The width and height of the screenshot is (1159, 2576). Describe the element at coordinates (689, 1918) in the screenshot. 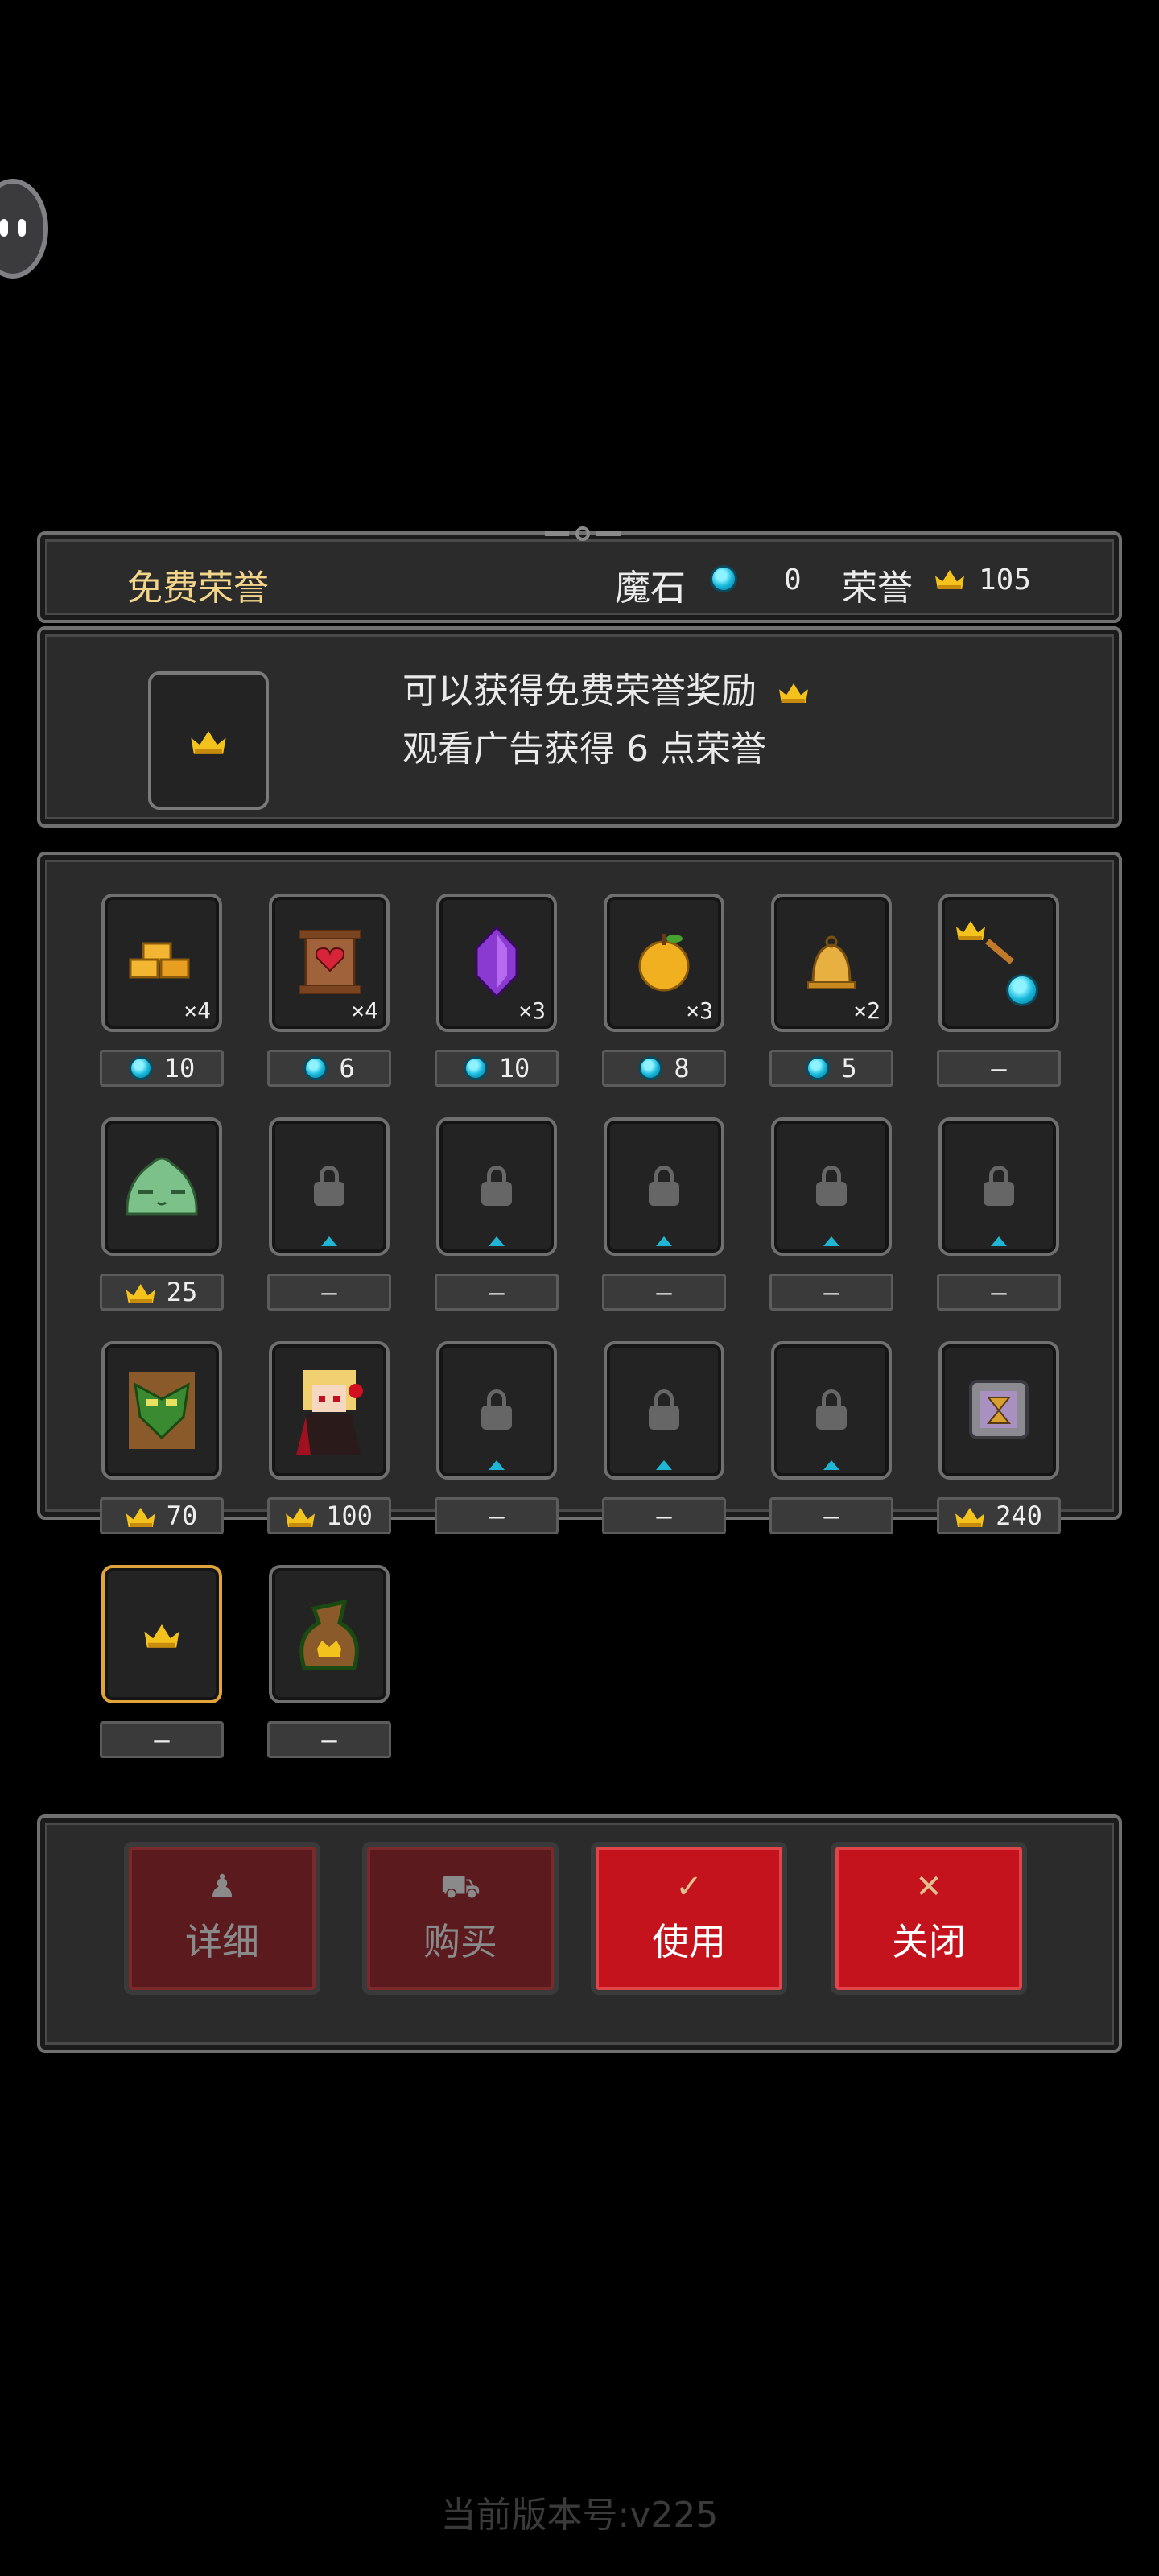

I see `use-button: ✓ 使用` at that location.